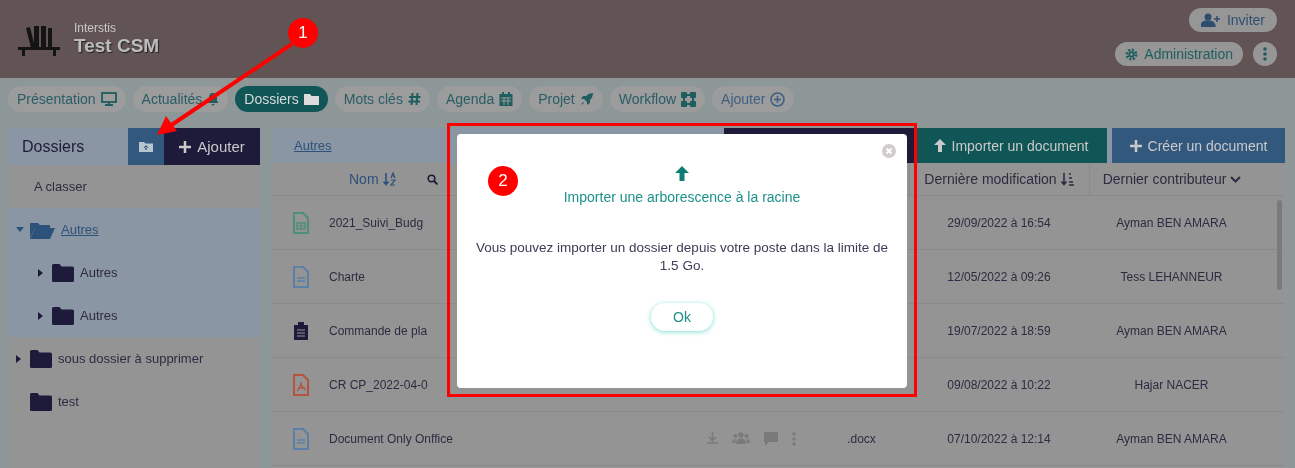 The height and width of the screenshot is (468, 1295). What do you see at coordinates (712, 437) in the screenshot?
I see `download-icon` at bounding box center [712, 437].